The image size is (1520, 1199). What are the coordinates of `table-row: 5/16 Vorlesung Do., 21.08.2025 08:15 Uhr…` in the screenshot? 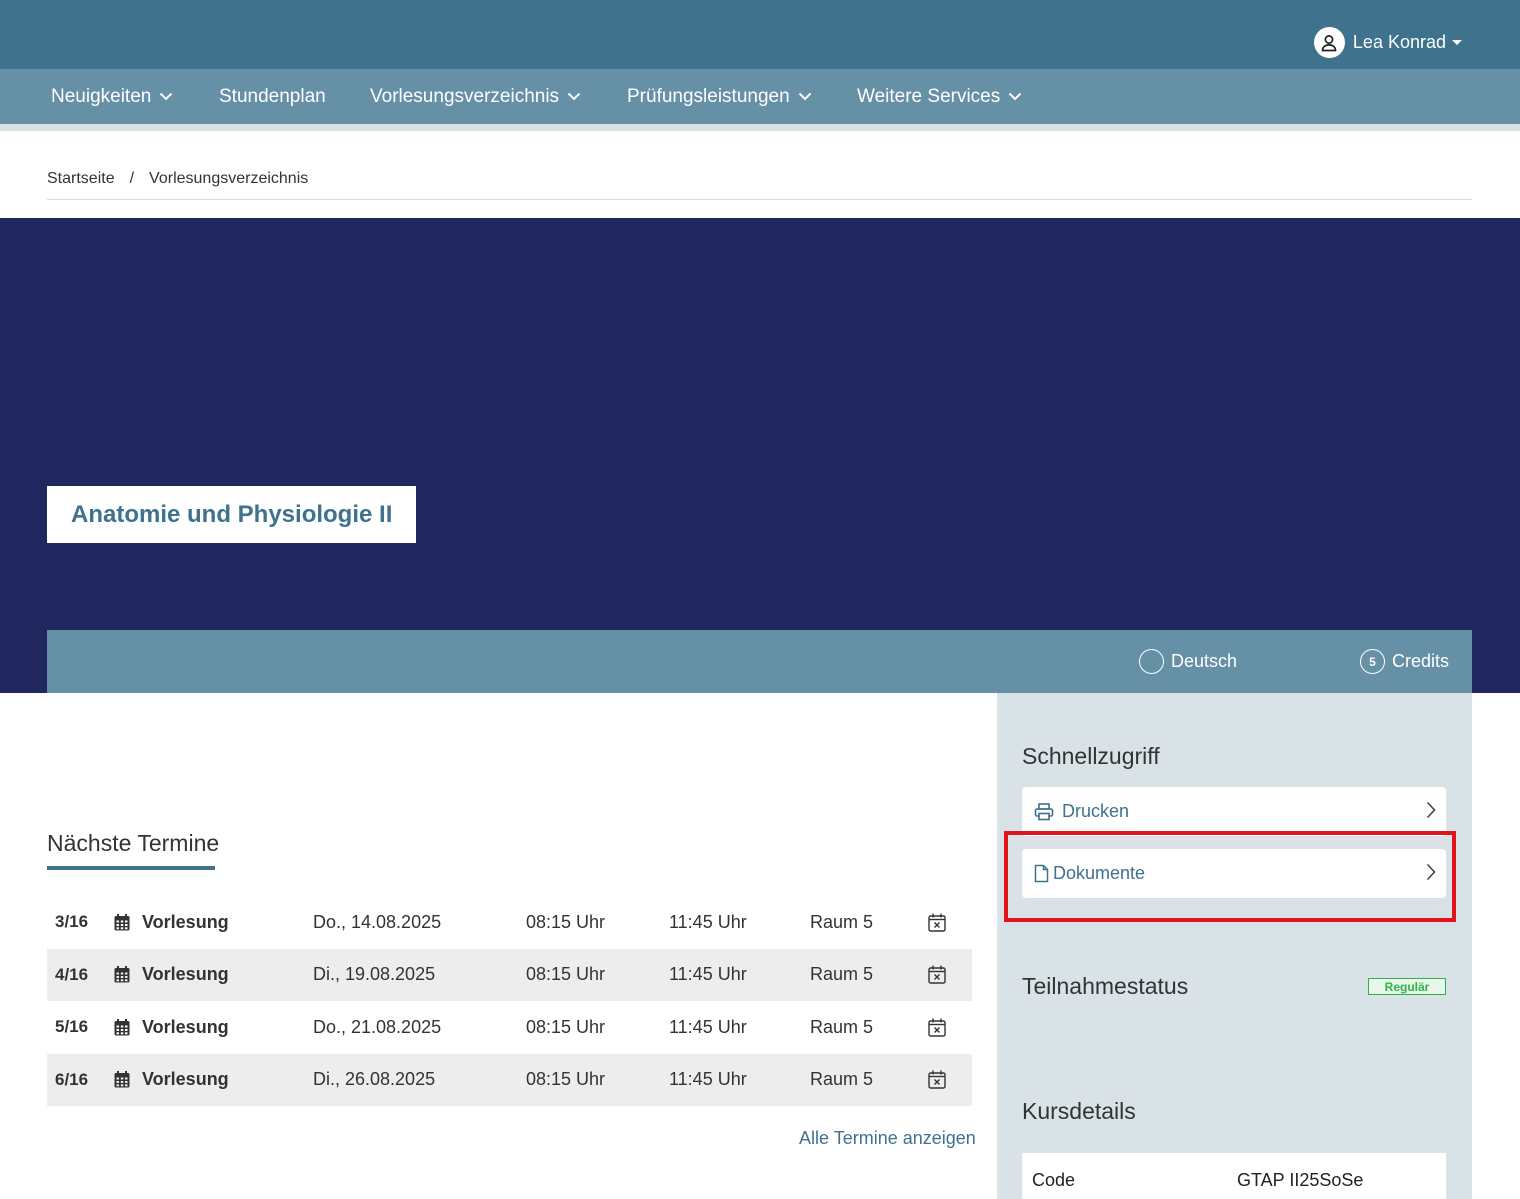 It's located at (509, 1027).